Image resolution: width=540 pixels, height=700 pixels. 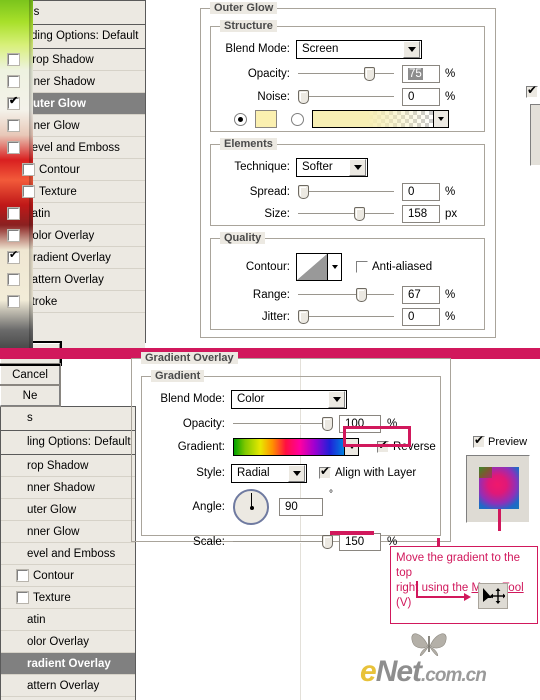 I want to click on jitter-input: 0, so click(x=421, y=317).